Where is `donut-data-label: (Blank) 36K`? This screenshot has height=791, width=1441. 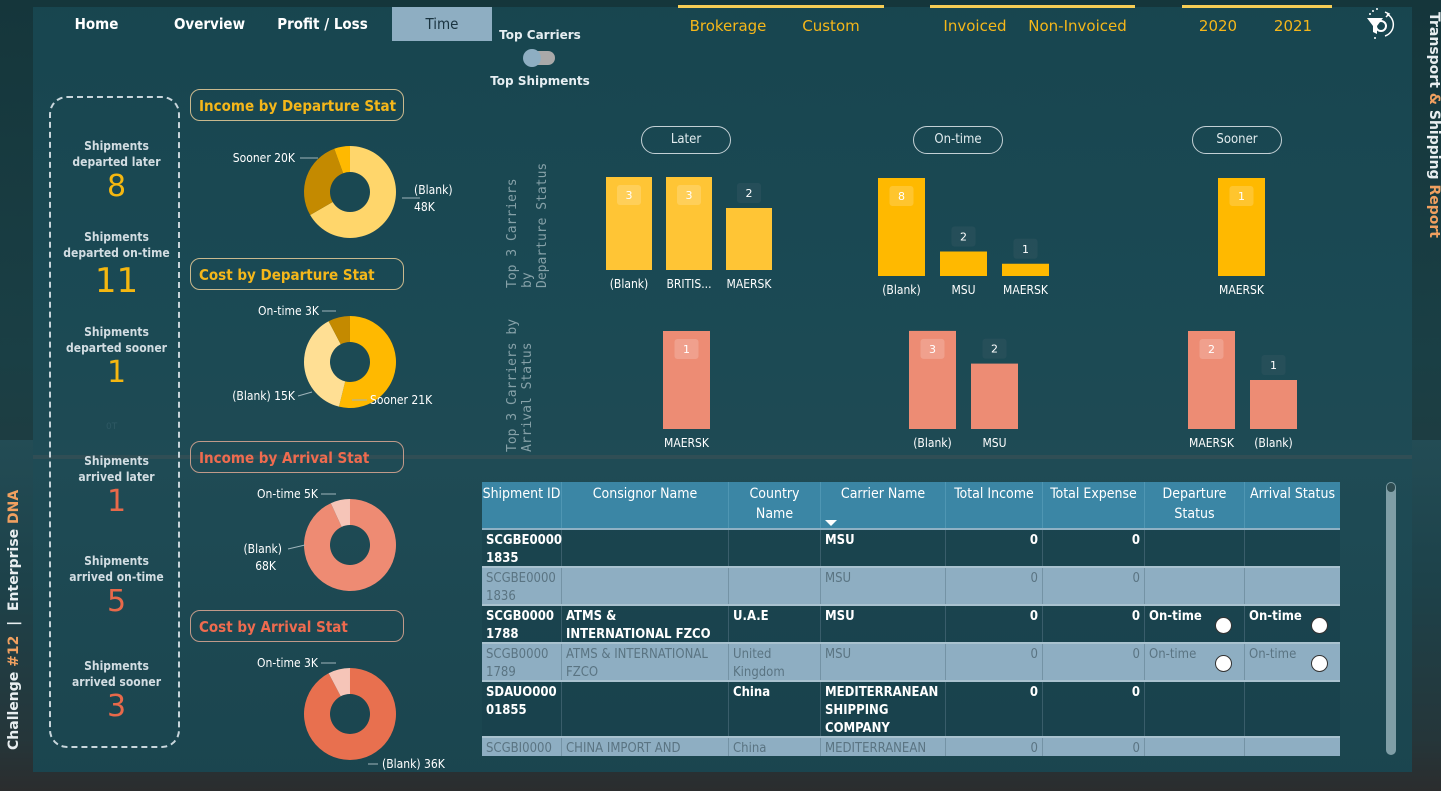 donut-data-label: (Blank) 36K is located at coordinates (414, 764).